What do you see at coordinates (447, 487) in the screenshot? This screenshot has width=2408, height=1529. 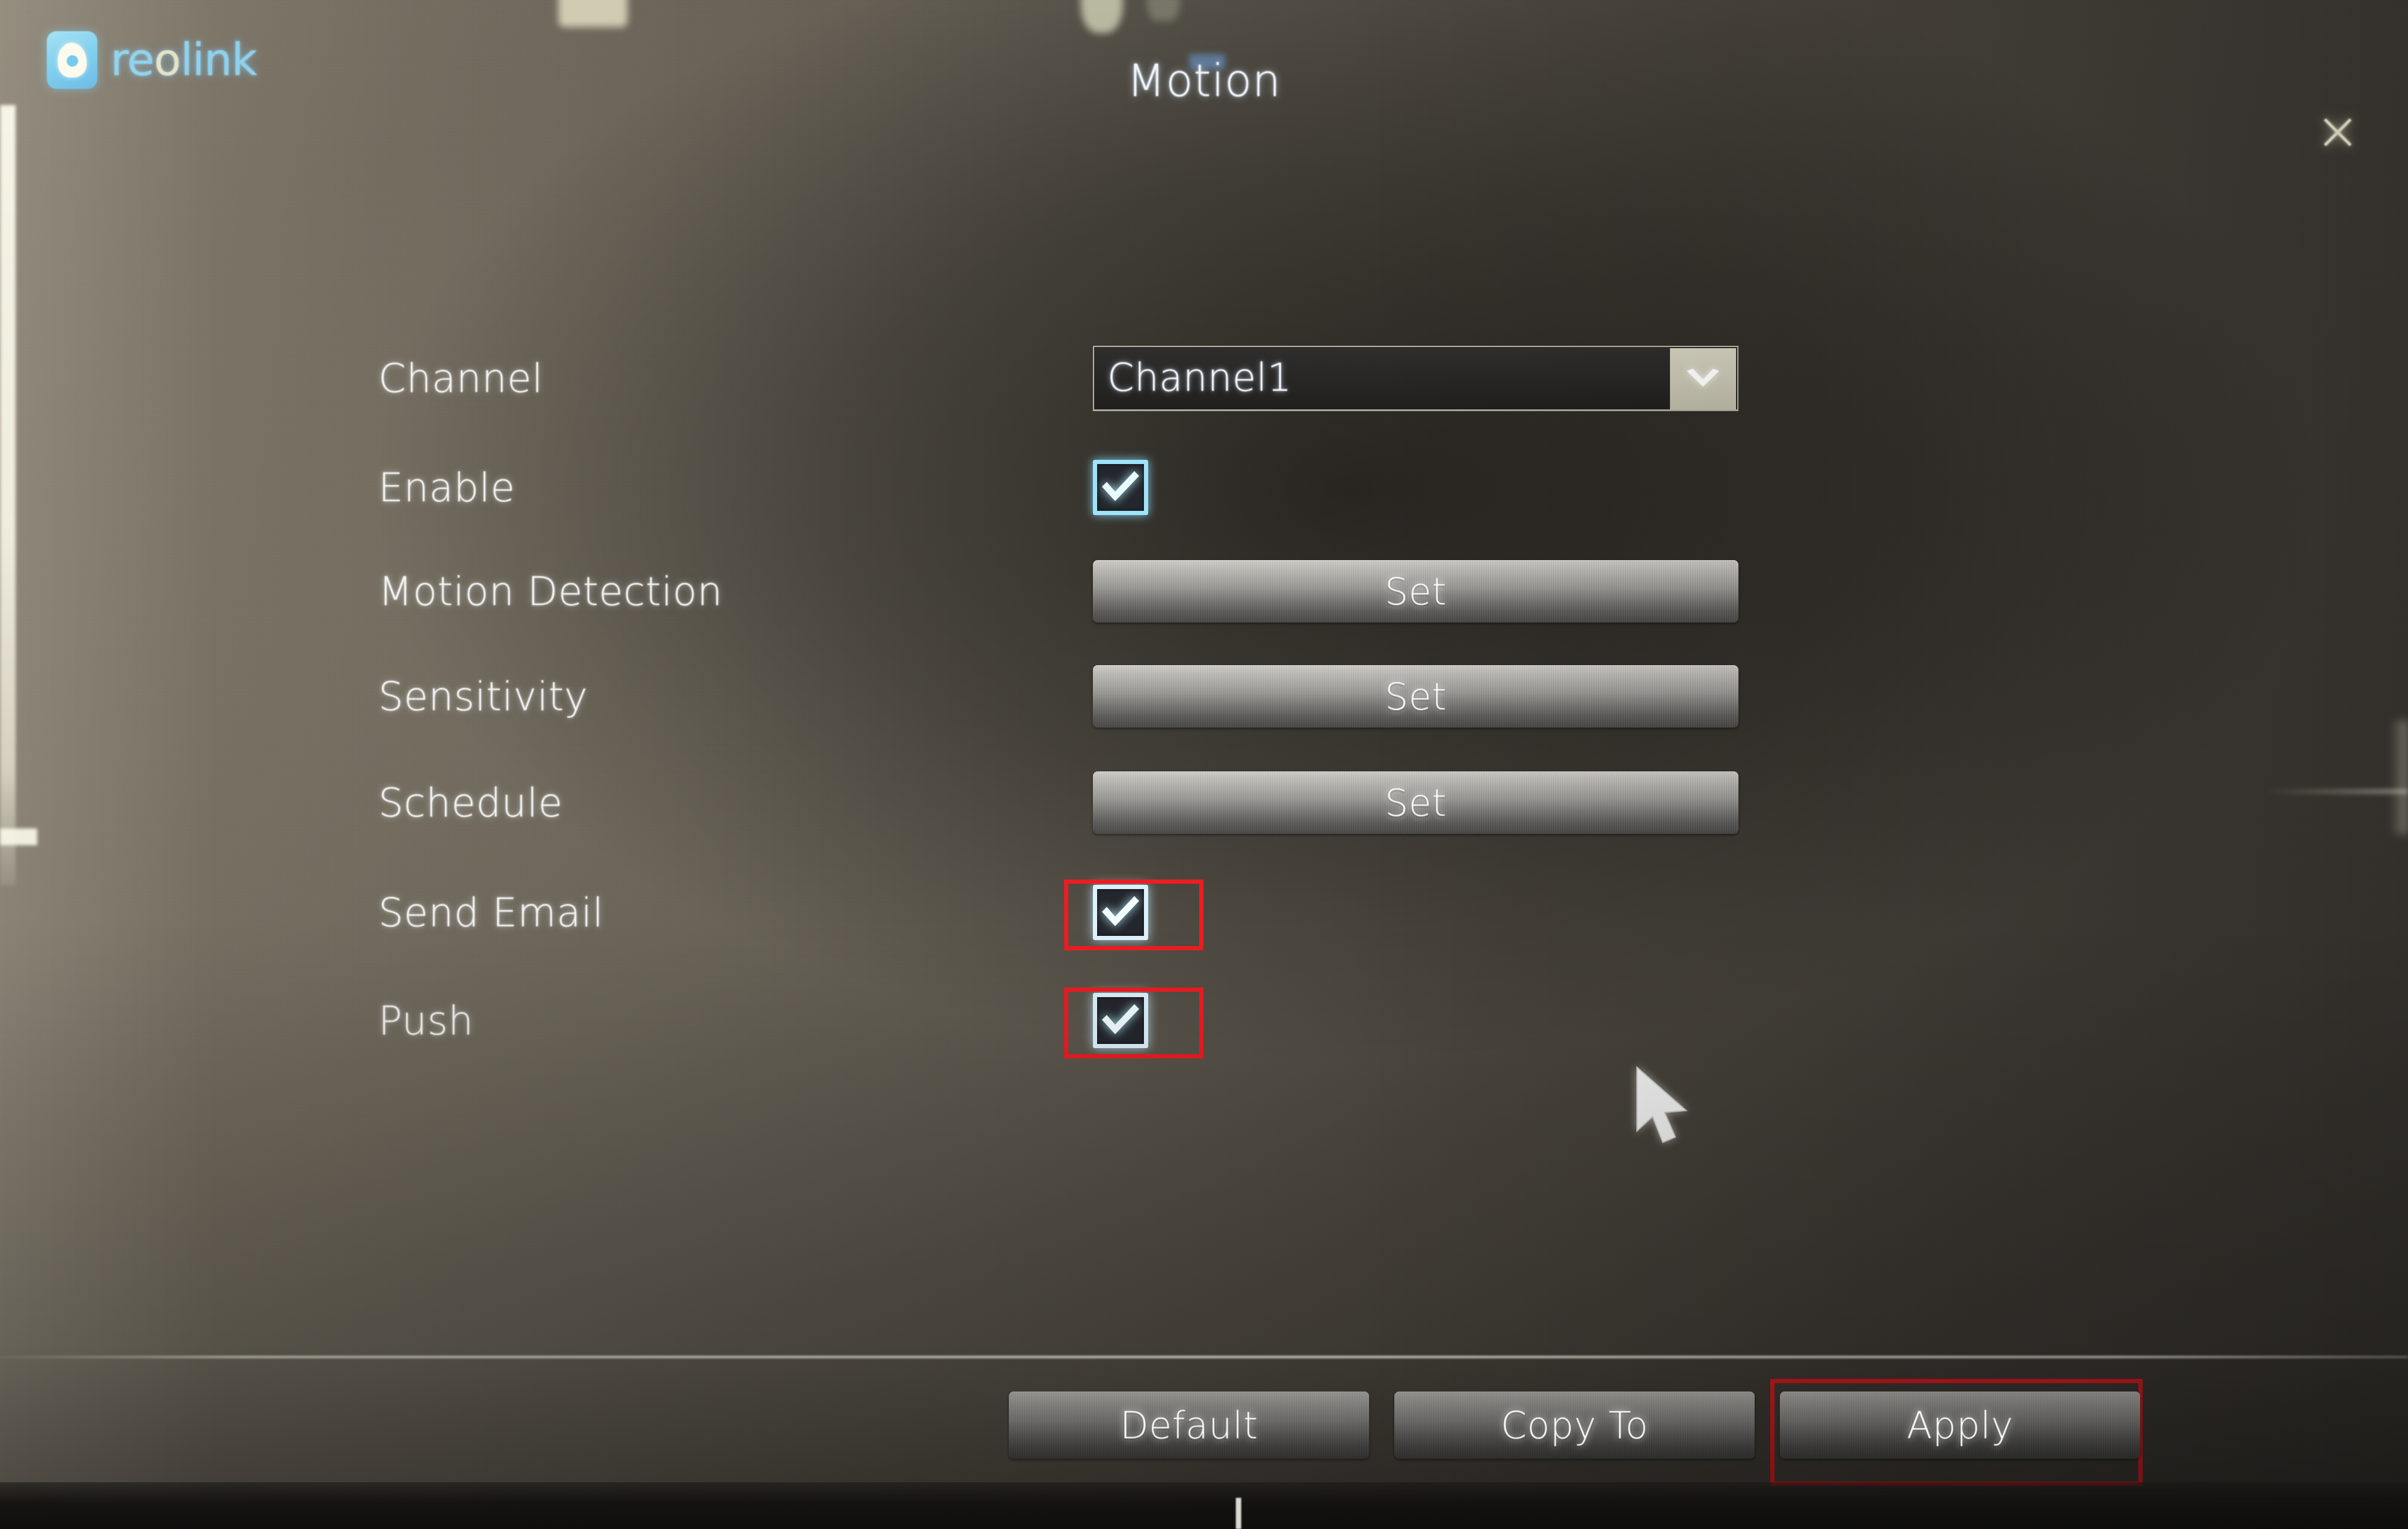 I see `label-enable: Enable` at bounding box center [447, 487].